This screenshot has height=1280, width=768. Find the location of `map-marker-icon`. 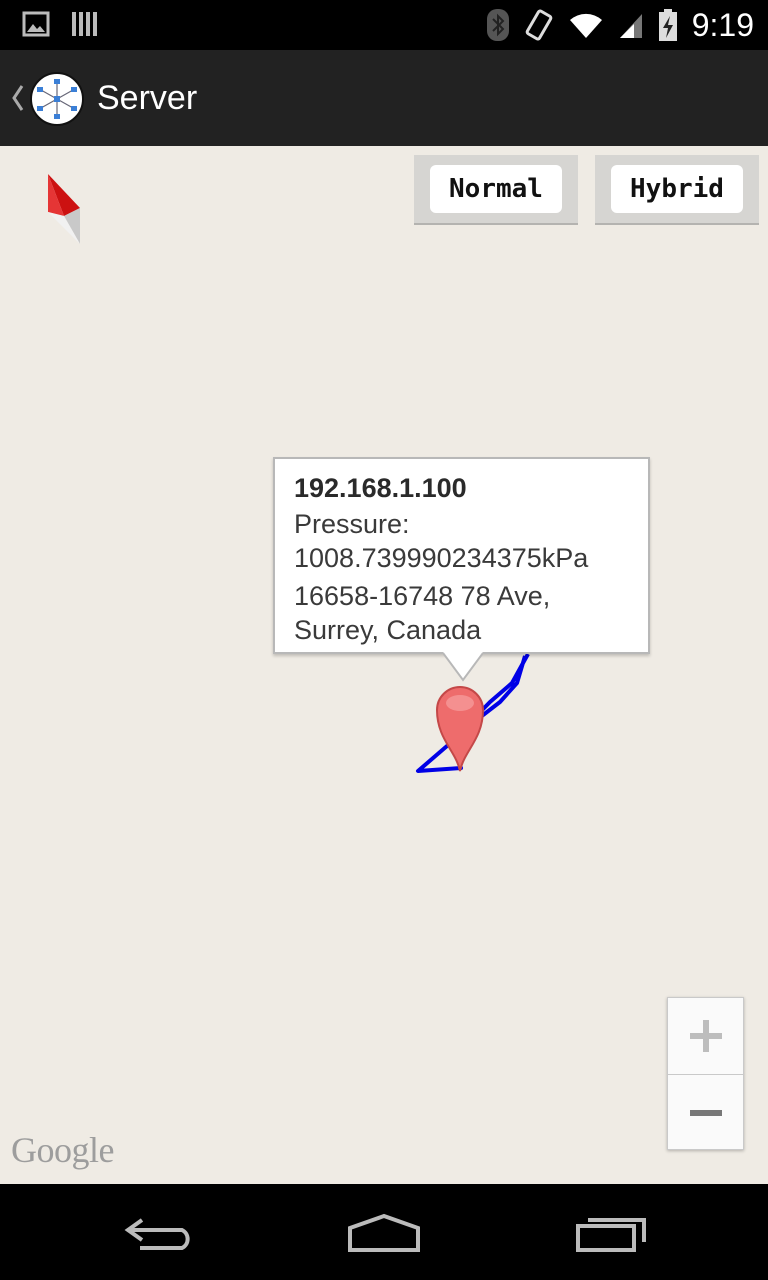

map-marker-icon is located at coordinates (460, 727).